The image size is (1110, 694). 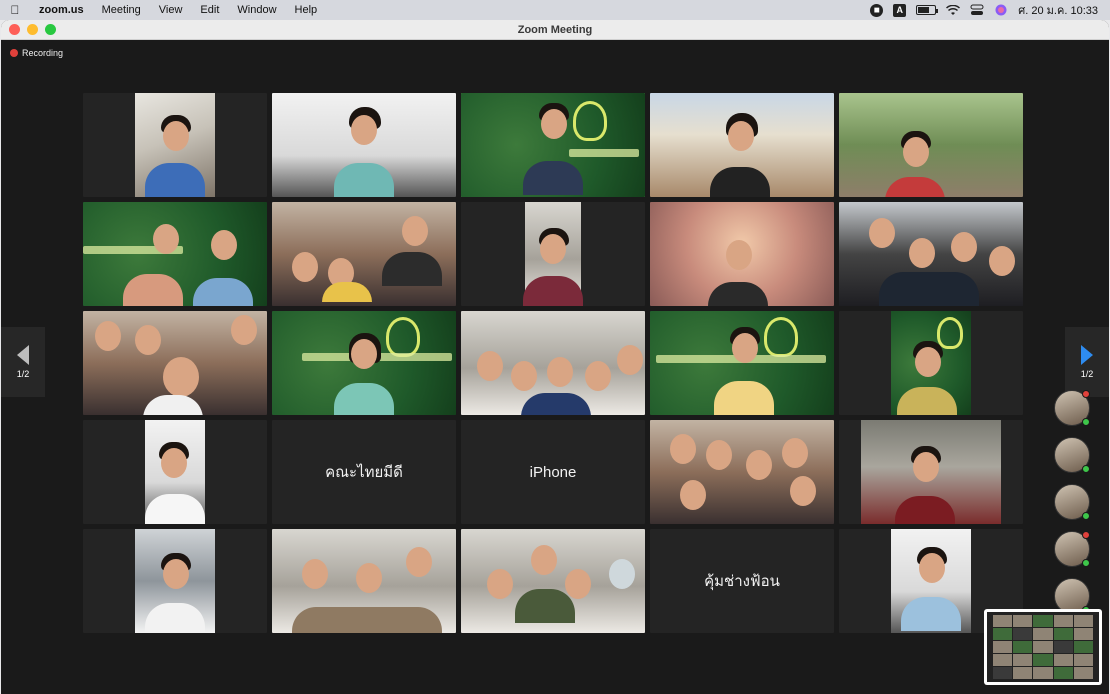 What do you see at coordinates (927, 10) in the screenshot?
I see `battery-icon` at bounding box center [927, 10].